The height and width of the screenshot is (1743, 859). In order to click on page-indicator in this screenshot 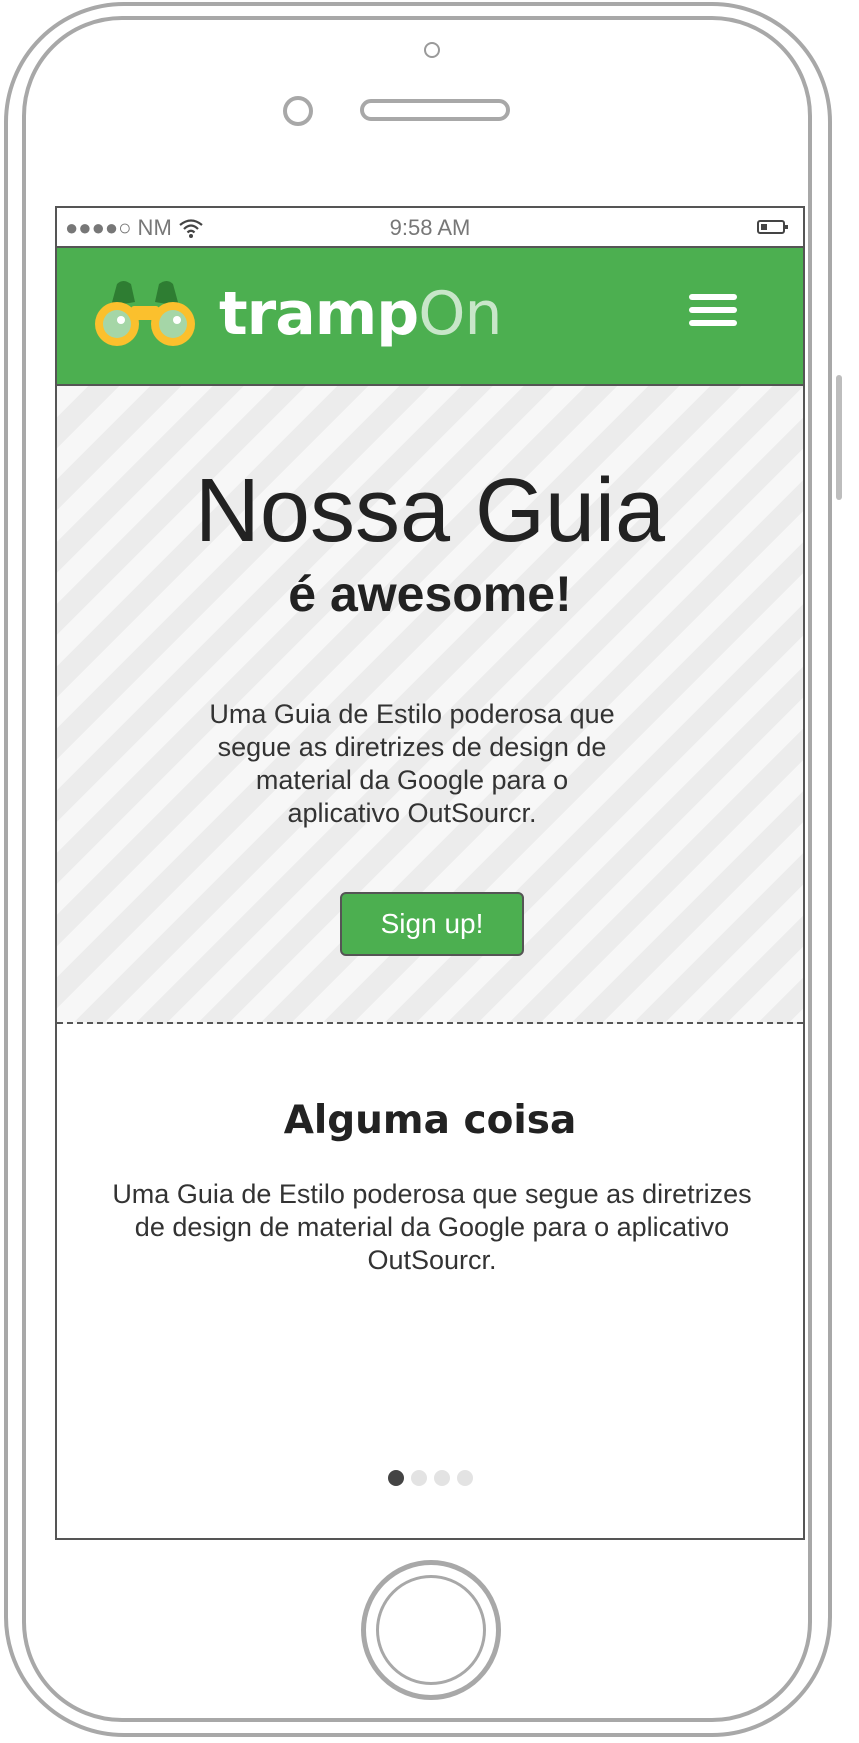, I will do `click(430, 1478)`.